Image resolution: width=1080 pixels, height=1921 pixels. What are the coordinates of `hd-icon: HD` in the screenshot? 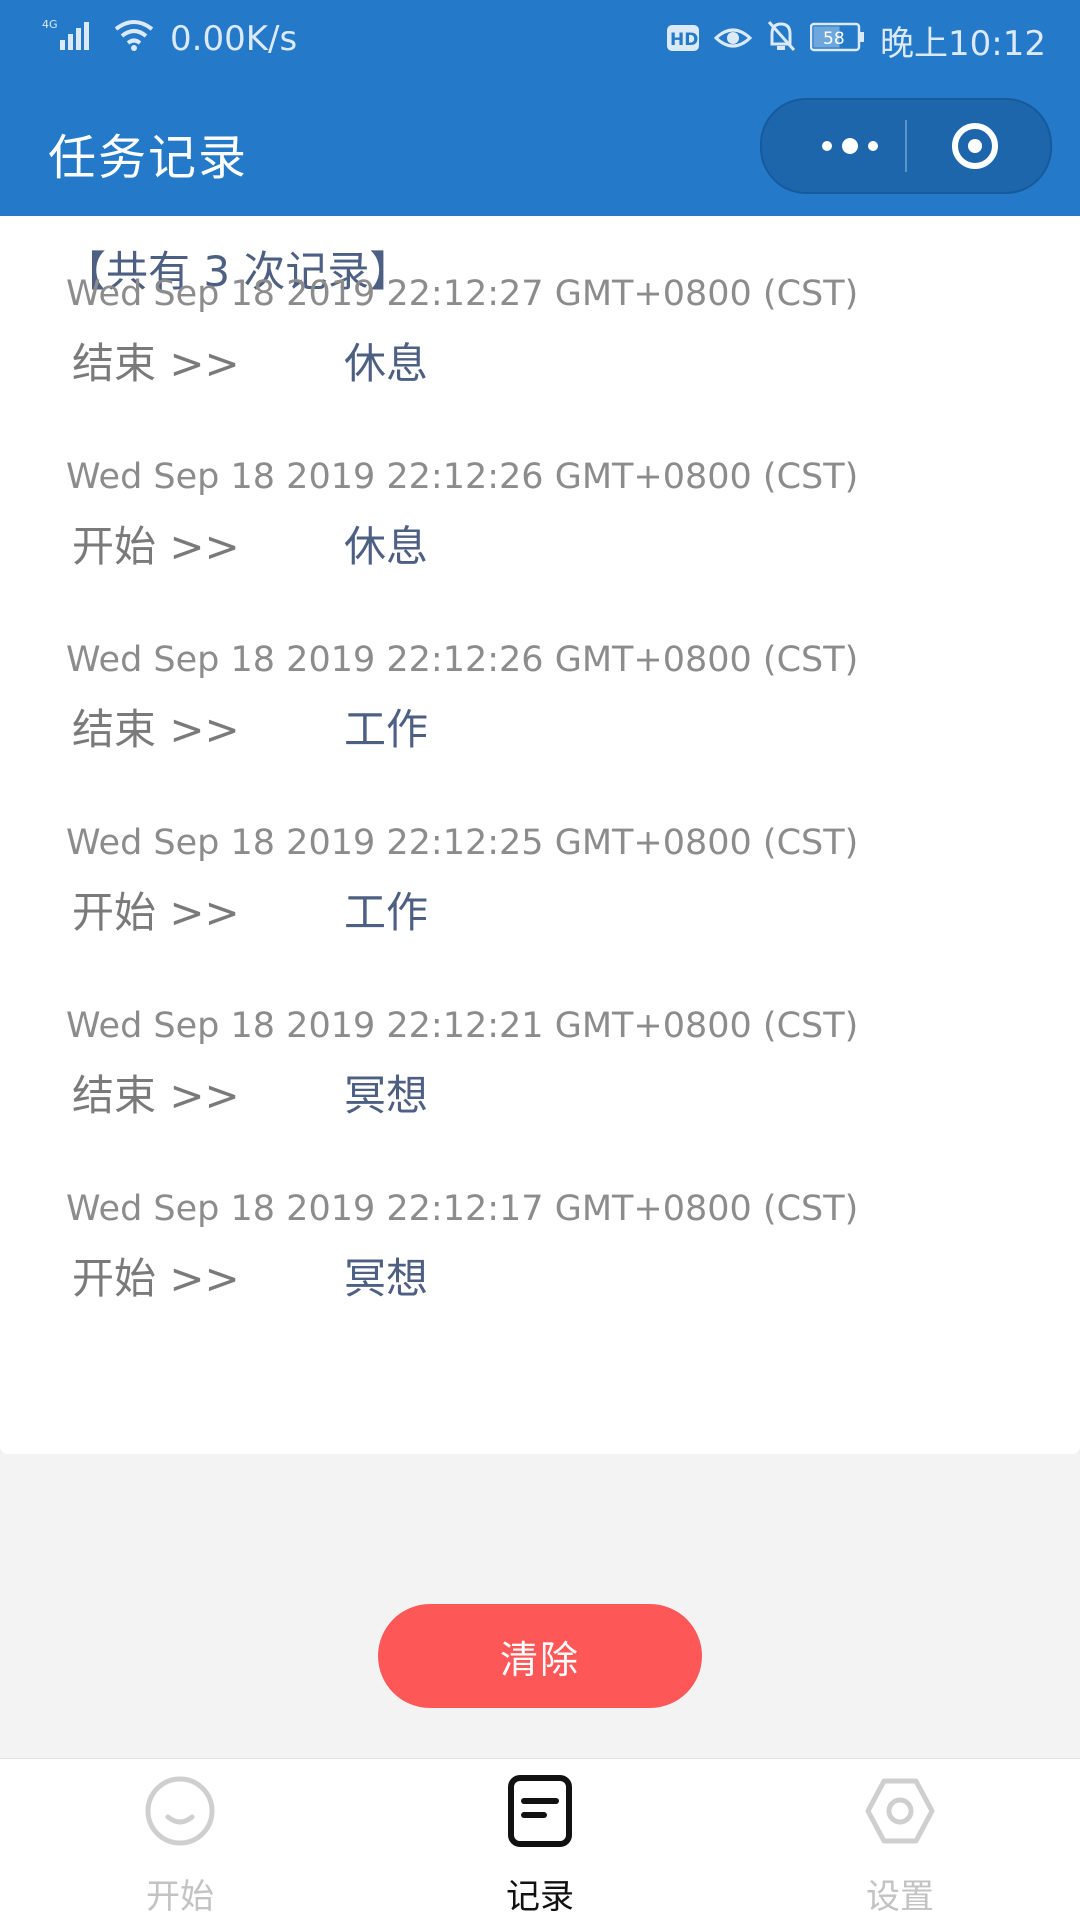 It's located at (683, 41).